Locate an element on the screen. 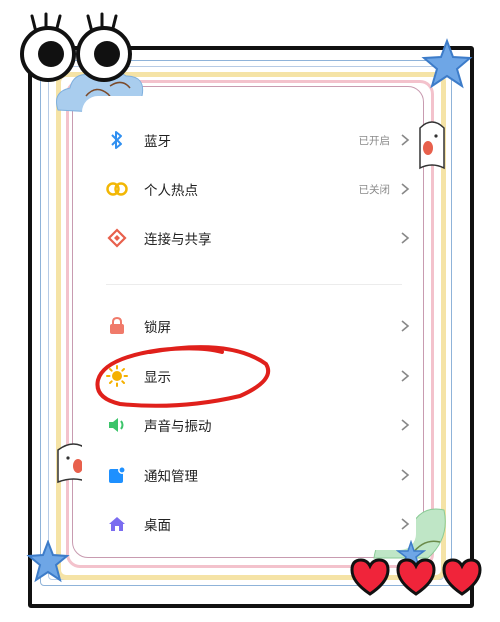  hotspot-label: 个人热点 is located at coordinates (171, 191).